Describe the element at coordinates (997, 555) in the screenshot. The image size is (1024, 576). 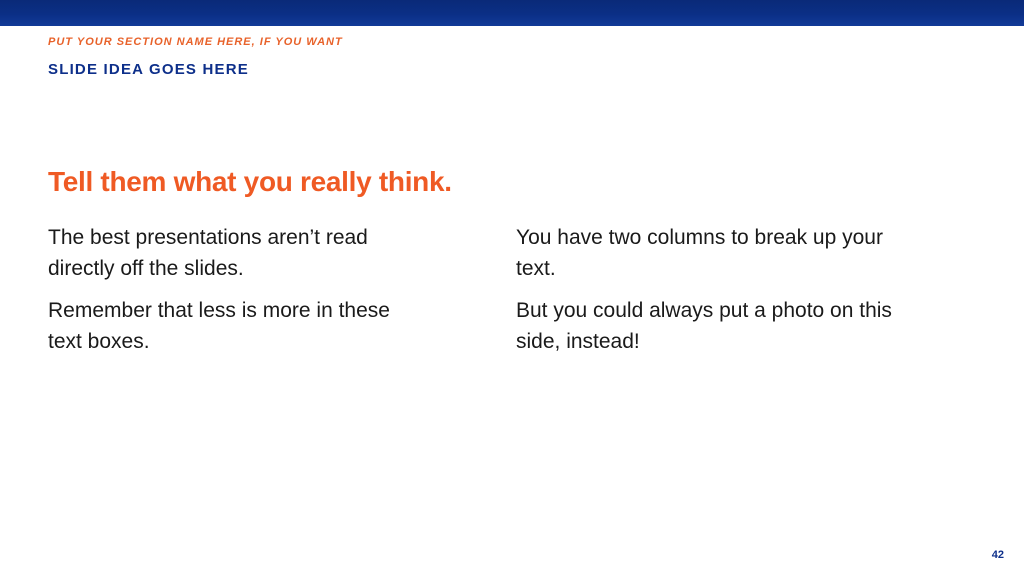
I see `page-number: 42` at that location.